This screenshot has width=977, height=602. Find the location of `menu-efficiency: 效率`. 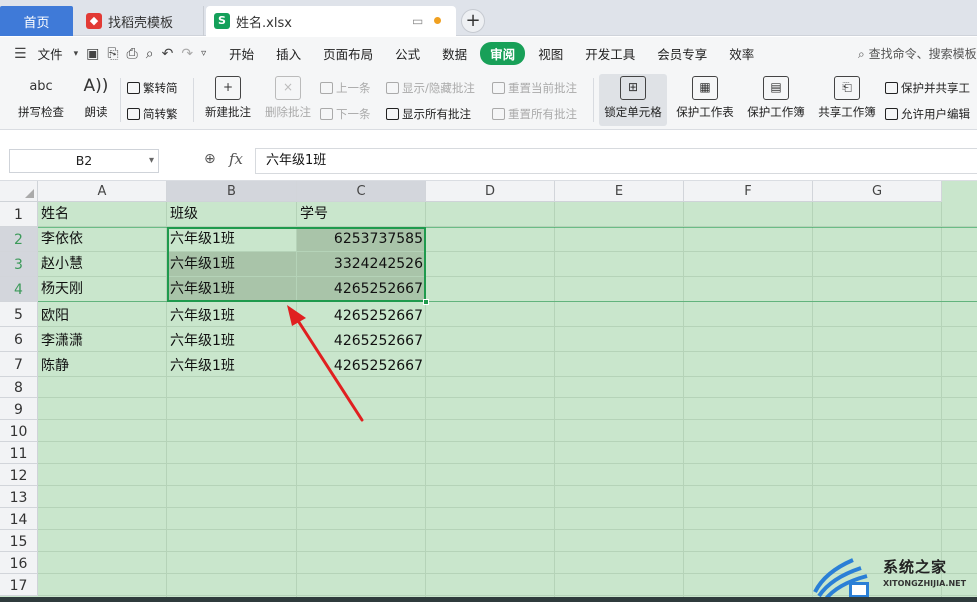

menu-efficiency: 效率 is located at coordinates (741, 53).